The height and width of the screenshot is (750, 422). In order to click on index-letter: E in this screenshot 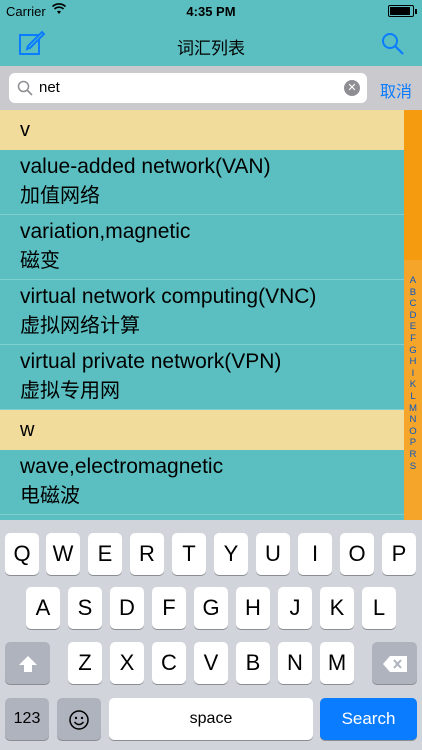, I will do `click(413, 327)`.